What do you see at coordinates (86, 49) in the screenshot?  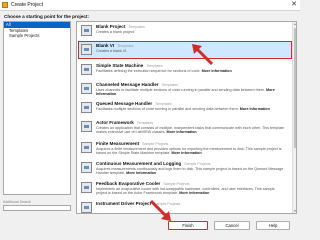 I see `vi-icon` at bounding box center [86, 49].